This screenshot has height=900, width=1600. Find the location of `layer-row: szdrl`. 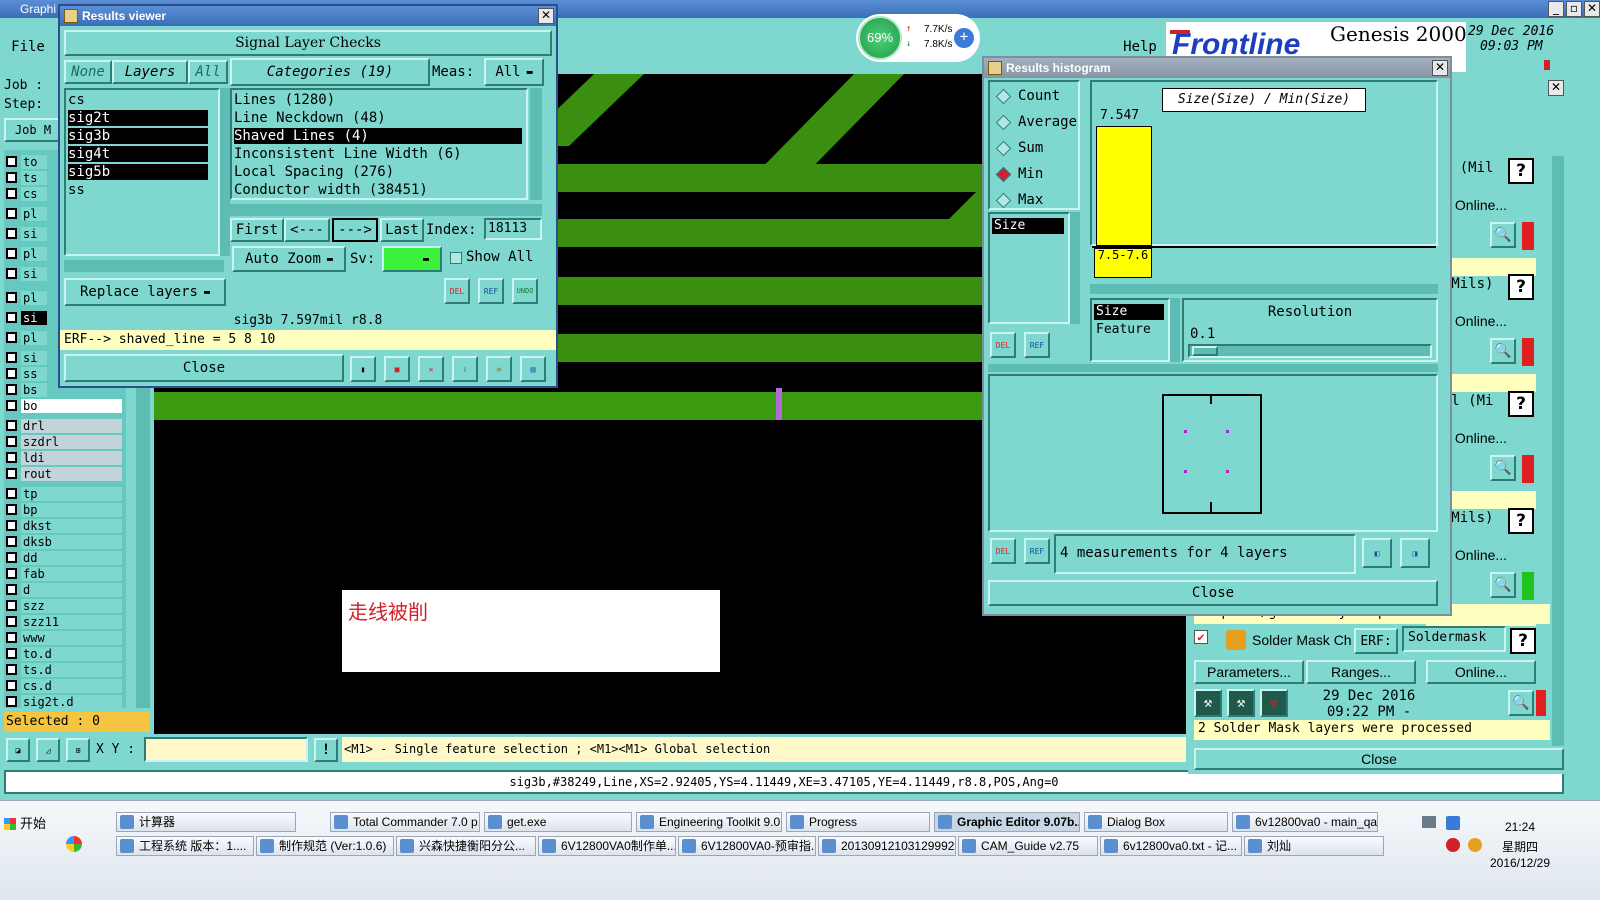

layer-row: szdrl is located at coordinates (64, 441).